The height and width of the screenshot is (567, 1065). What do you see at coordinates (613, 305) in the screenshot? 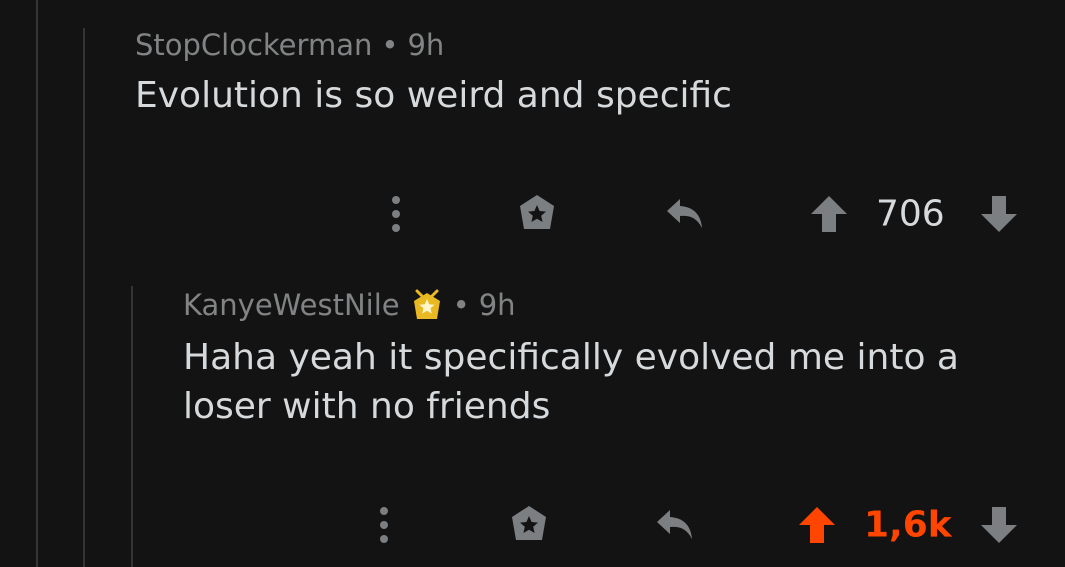
I see `comment-meta: KanyeWestNile • 9h` at bounding box center [613, 305].